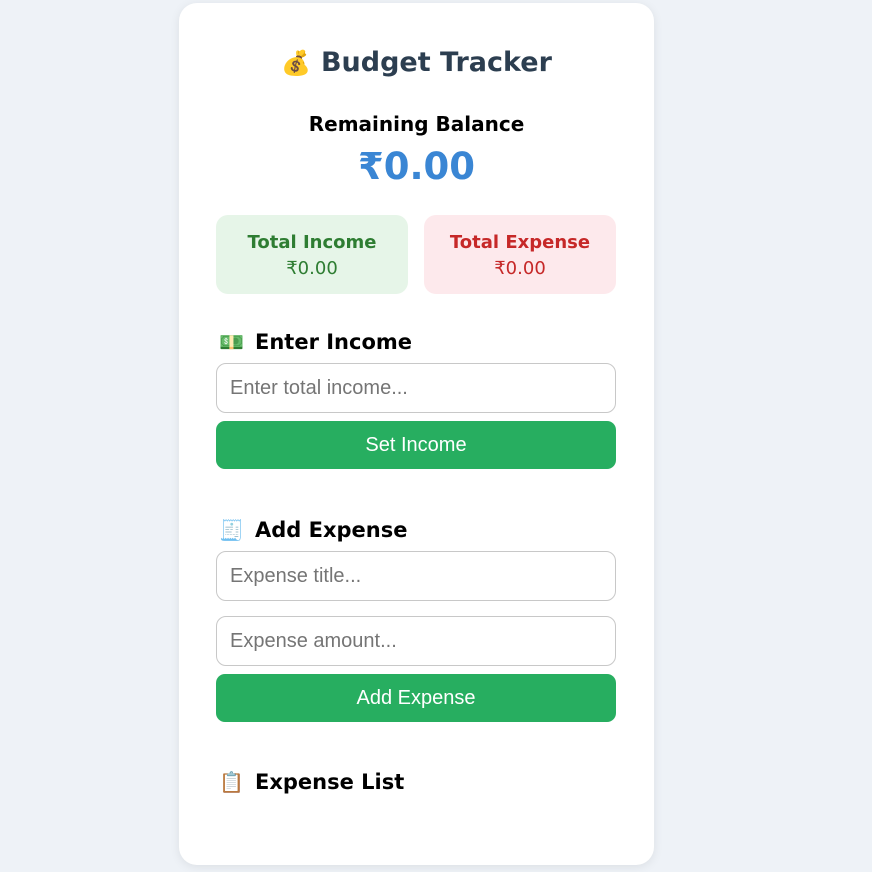 The image size is (872, 872). What do you see at coordinates (416, 641) in the screenshot?
I see `expense-amount-input` at bounding box center [416, 641].